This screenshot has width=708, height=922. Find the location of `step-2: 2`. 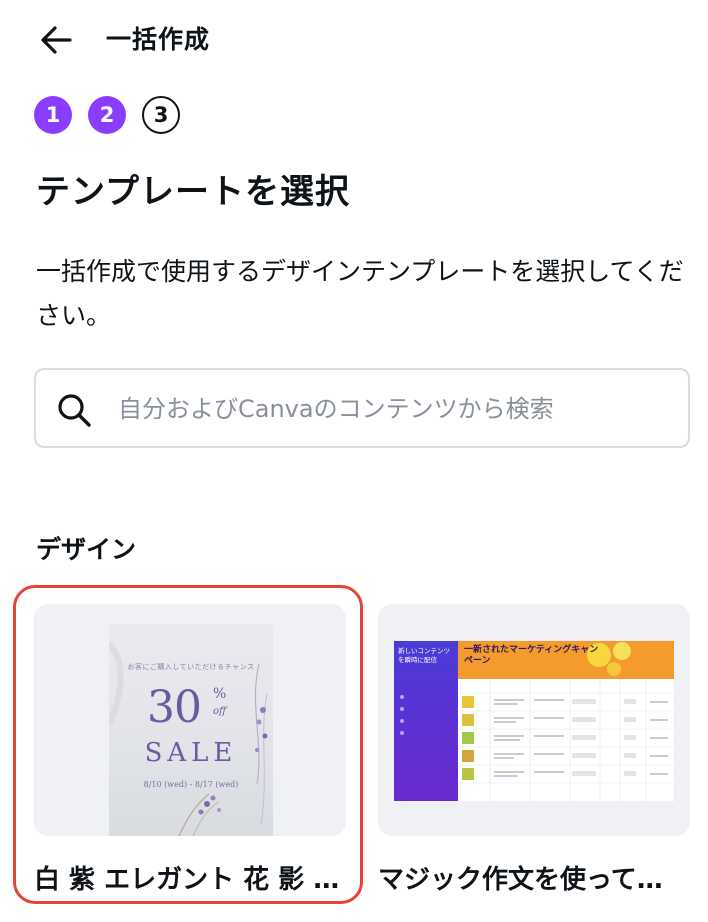

step-2: 2 is located at coordinates (107, 115).